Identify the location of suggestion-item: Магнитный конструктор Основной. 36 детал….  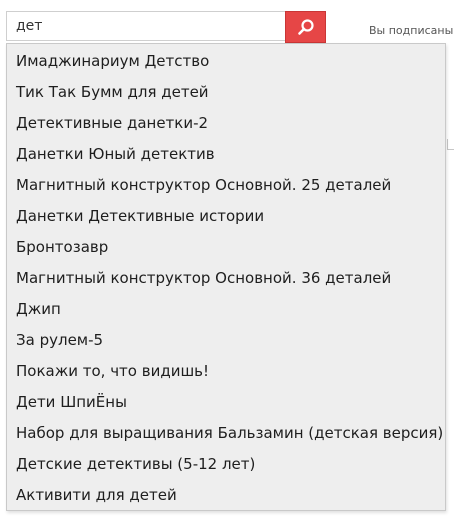
(226, 278).